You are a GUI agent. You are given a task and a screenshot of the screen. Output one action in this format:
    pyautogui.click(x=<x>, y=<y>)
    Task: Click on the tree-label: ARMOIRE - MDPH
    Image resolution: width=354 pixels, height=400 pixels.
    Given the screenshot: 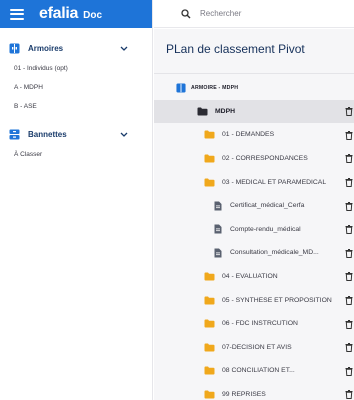 What is the action you would take?
    pyautogui.click(x=215, y=87)
    